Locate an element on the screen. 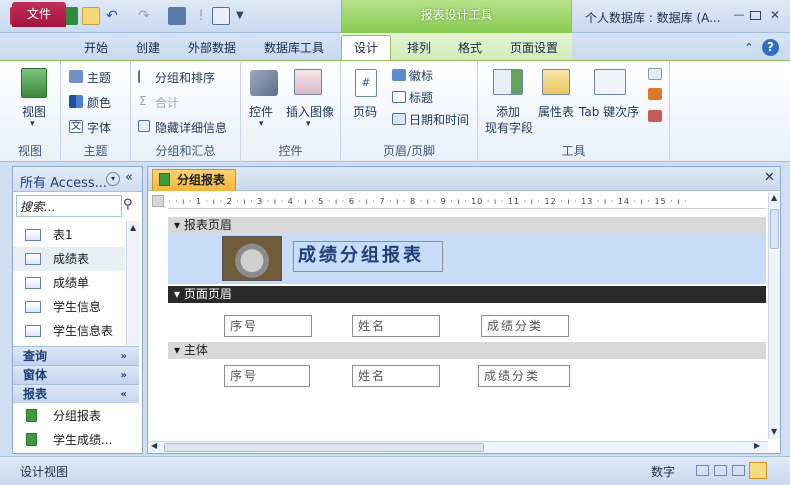  redo-icon: ↷ is located at coordinates (147, 16).